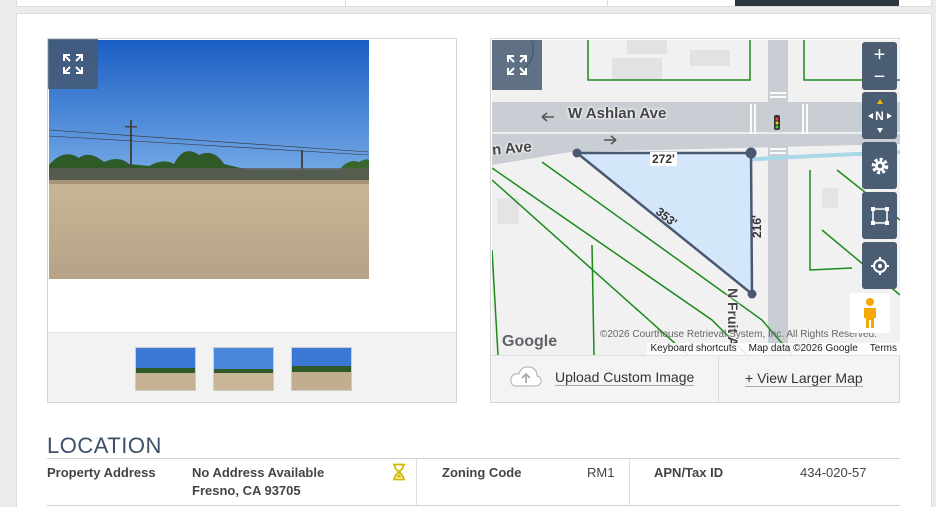  I want to click on gear-icon, so click(879, 165).